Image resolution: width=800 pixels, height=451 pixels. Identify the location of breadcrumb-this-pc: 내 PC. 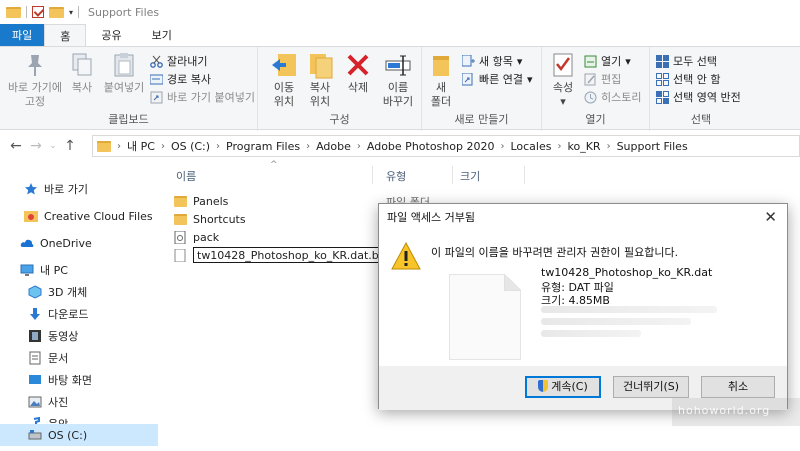
(141, 146).